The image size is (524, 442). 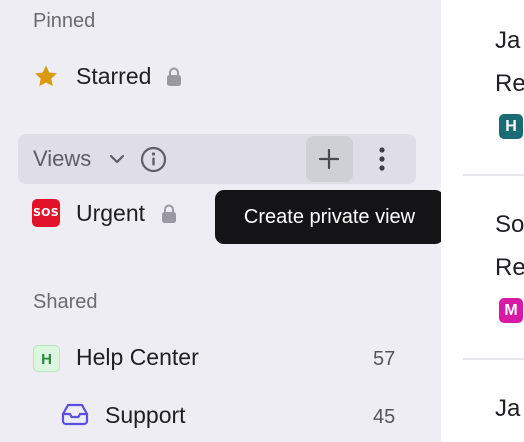 I want to click on views-header: Views, so click(x=217, y=159).